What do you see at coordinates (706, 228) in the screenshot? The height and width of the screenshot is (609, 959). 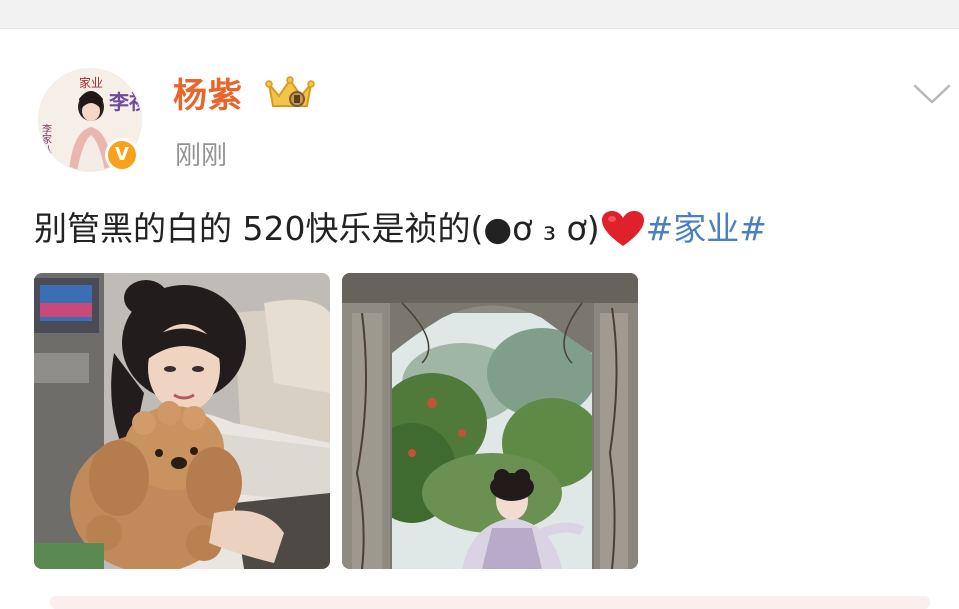 I see `topic-link: #家业#` at bounding box center [706, 228].